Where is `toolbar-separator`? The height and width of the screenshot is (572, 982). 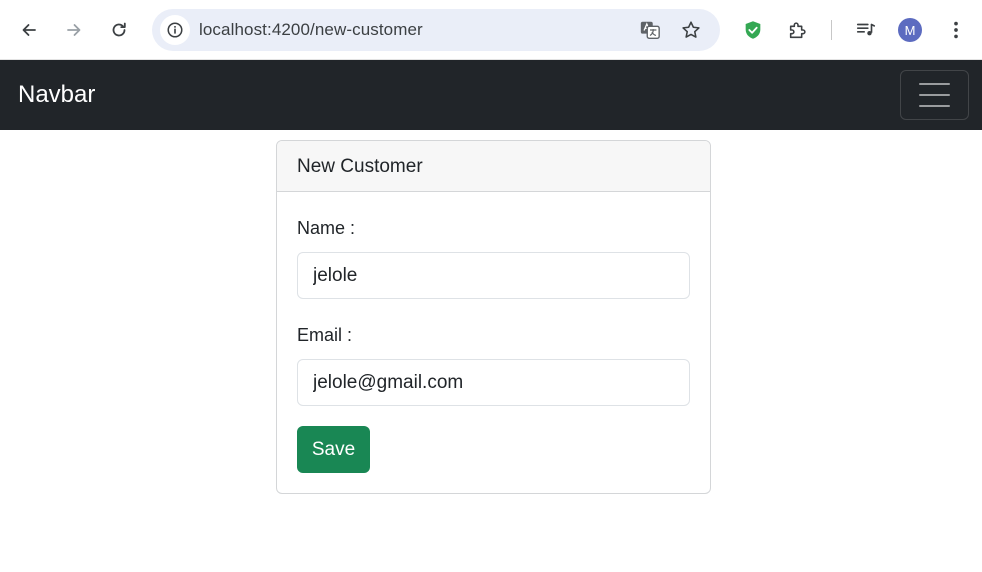
toolbar-separator is located at coordinates (831, 30).